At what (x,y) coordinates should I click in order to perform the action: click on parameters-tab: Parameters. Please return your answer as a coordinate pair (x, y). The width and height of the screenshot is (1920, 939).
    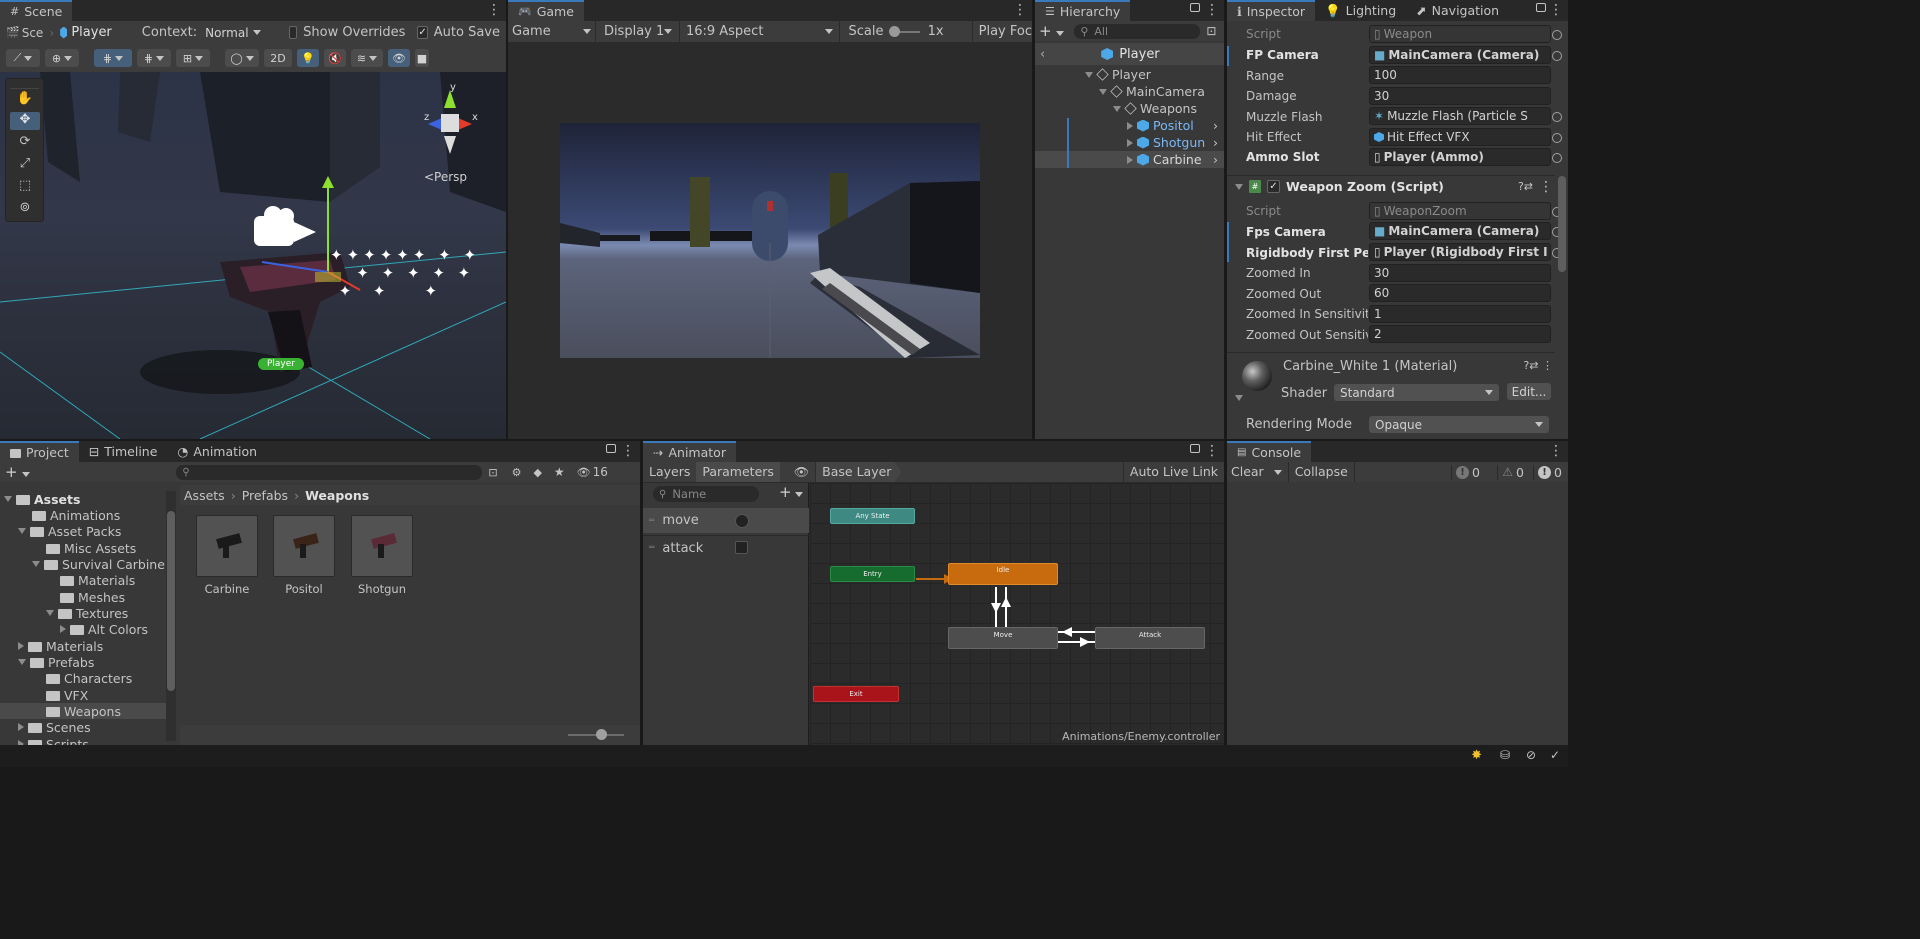
    Looking at the image, I should click on (738, 472).